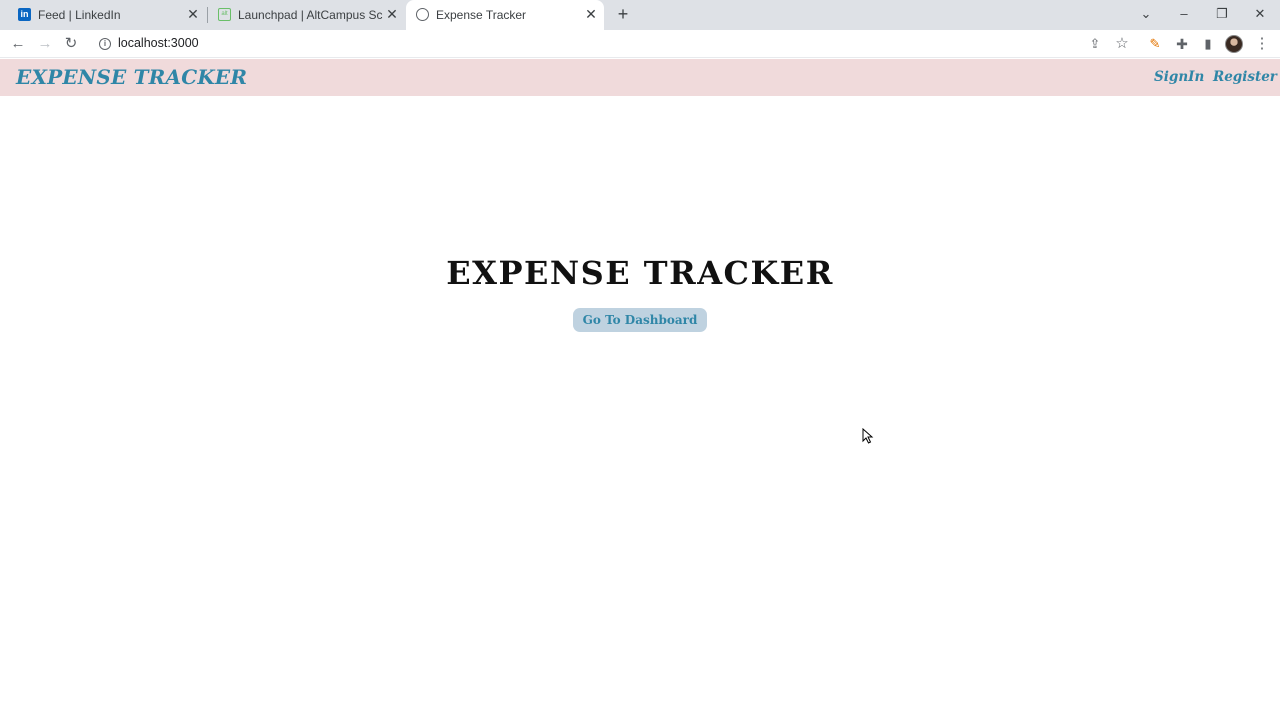  Describe the element at coordinates (1122, 44) in the screenshot. I see `bookmark-star-icon: ☆` at that location.